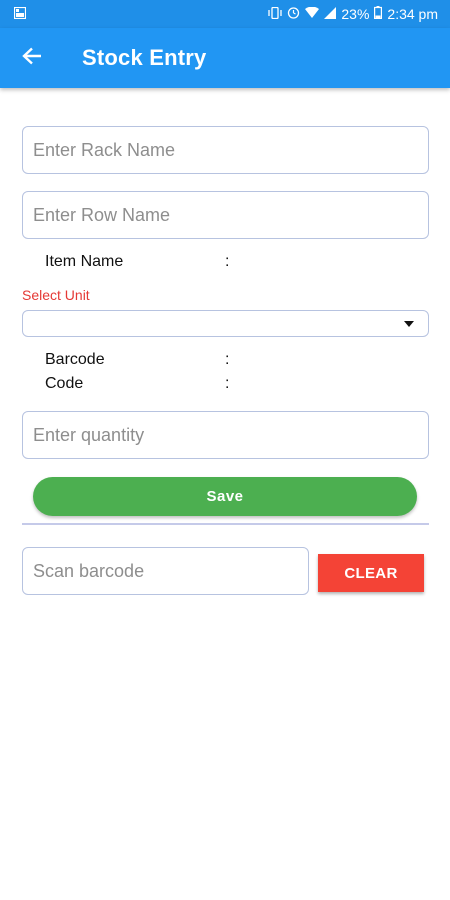 This screenshot has height=900, width=450. Describe the element at coordinates (409, 324) in the screenshot. I see `chevron-down-icon` at that location.